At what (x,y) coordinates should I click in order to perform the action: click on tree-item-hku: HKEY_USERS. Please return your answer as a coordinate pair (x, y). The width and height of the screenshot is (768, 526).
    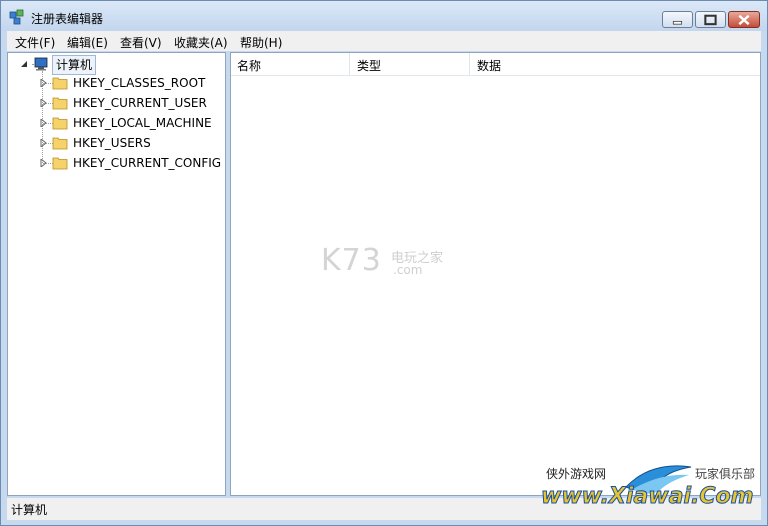
    Looking at the image, I should click on (130, 143).